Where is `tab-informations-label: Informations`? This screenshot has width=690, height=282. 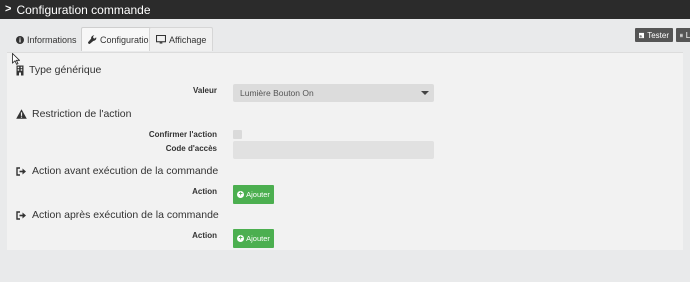
tab-informations-label: Informations is located at coordinates (52, 39).